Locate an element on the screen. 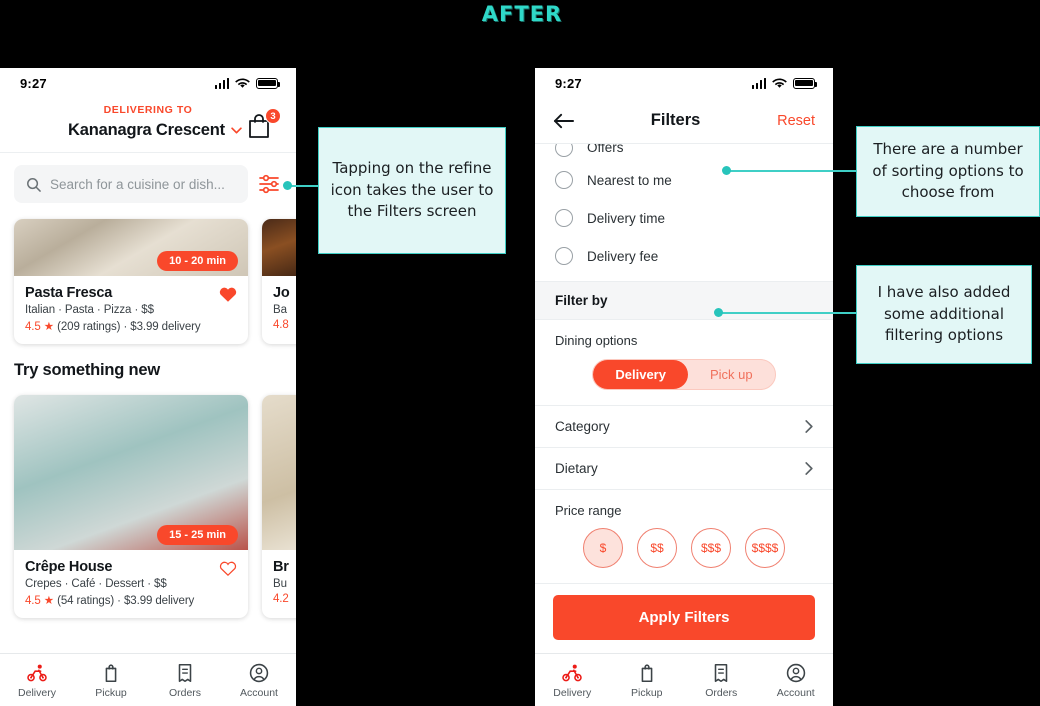 The height and width of the screenshot is (706, 1040). after-title: AFTER is located at coordinates (522, 14).